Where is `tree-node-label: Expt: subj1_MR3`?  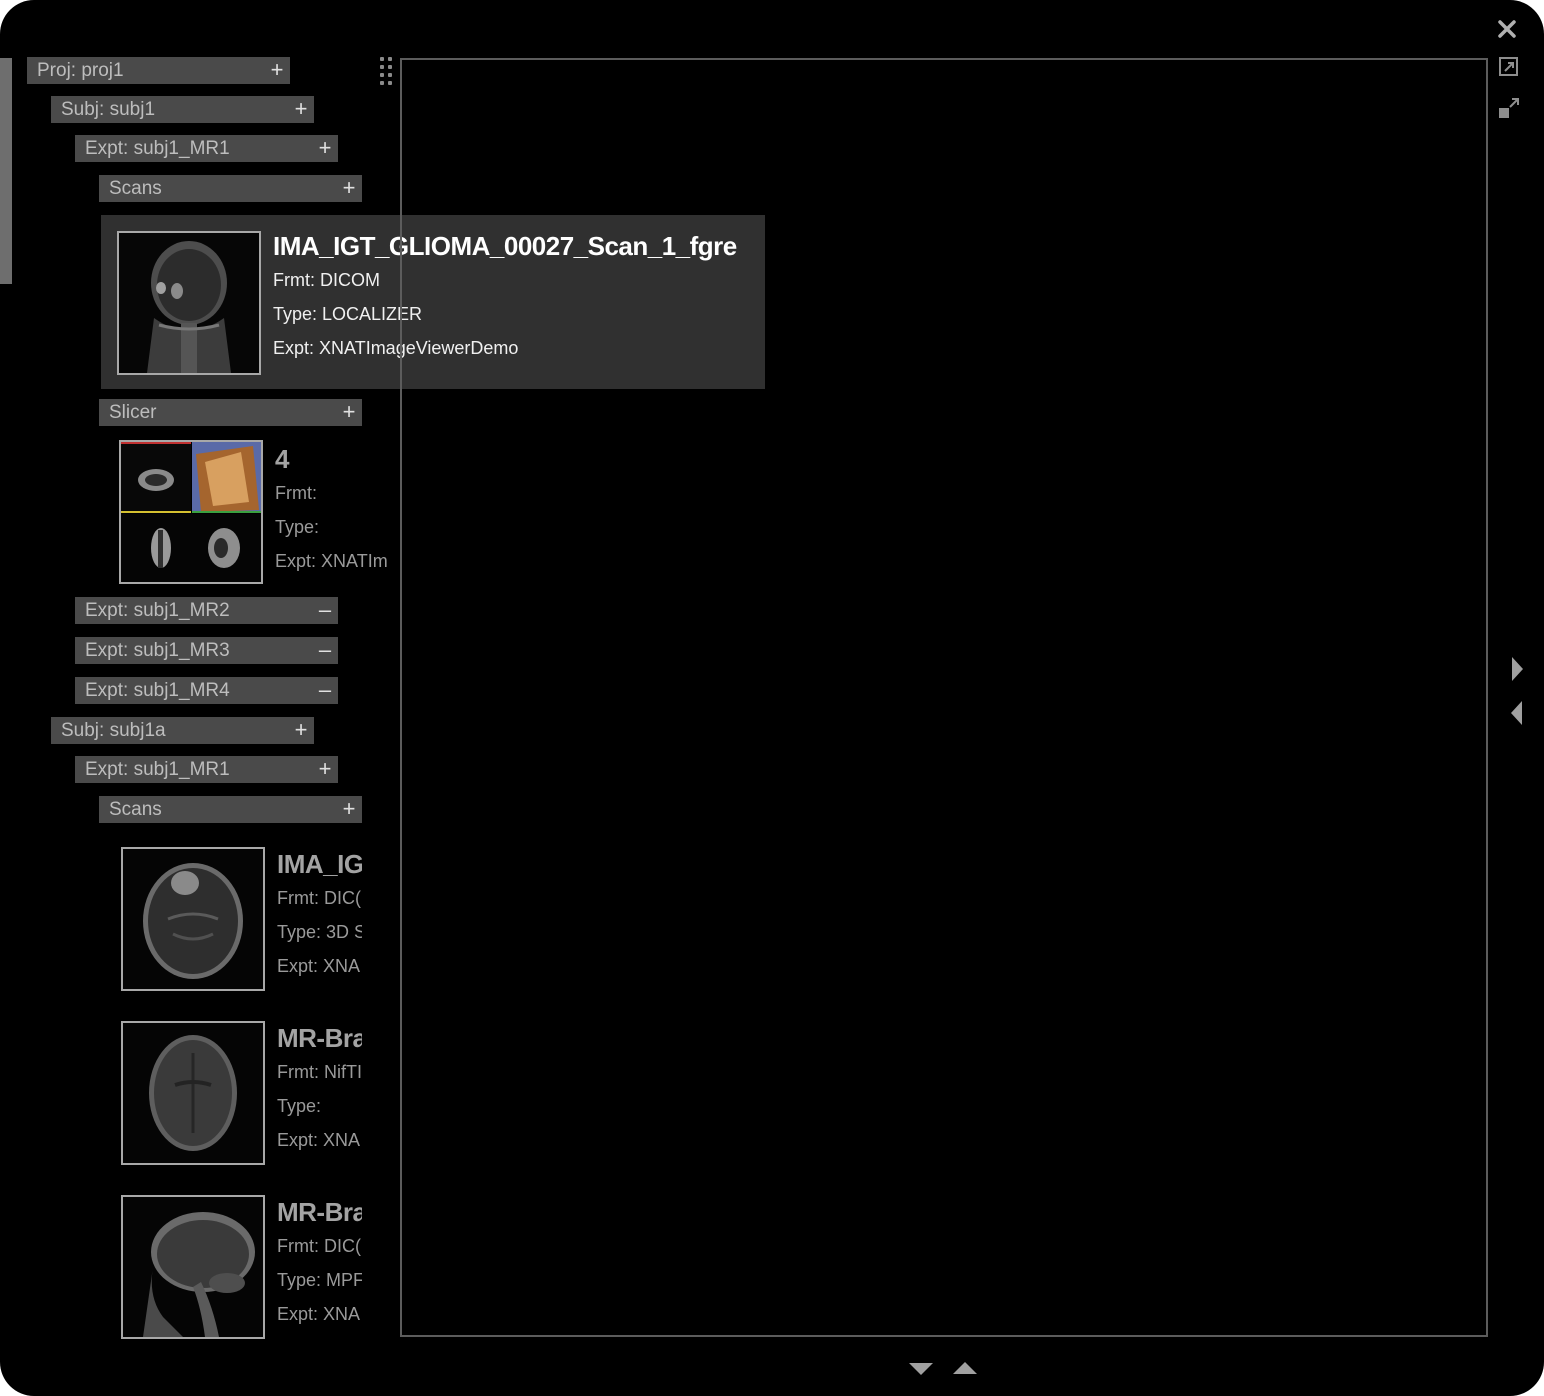
tree-node-label: Expt: subj1_MR3 is located at coordinates (157, 650).